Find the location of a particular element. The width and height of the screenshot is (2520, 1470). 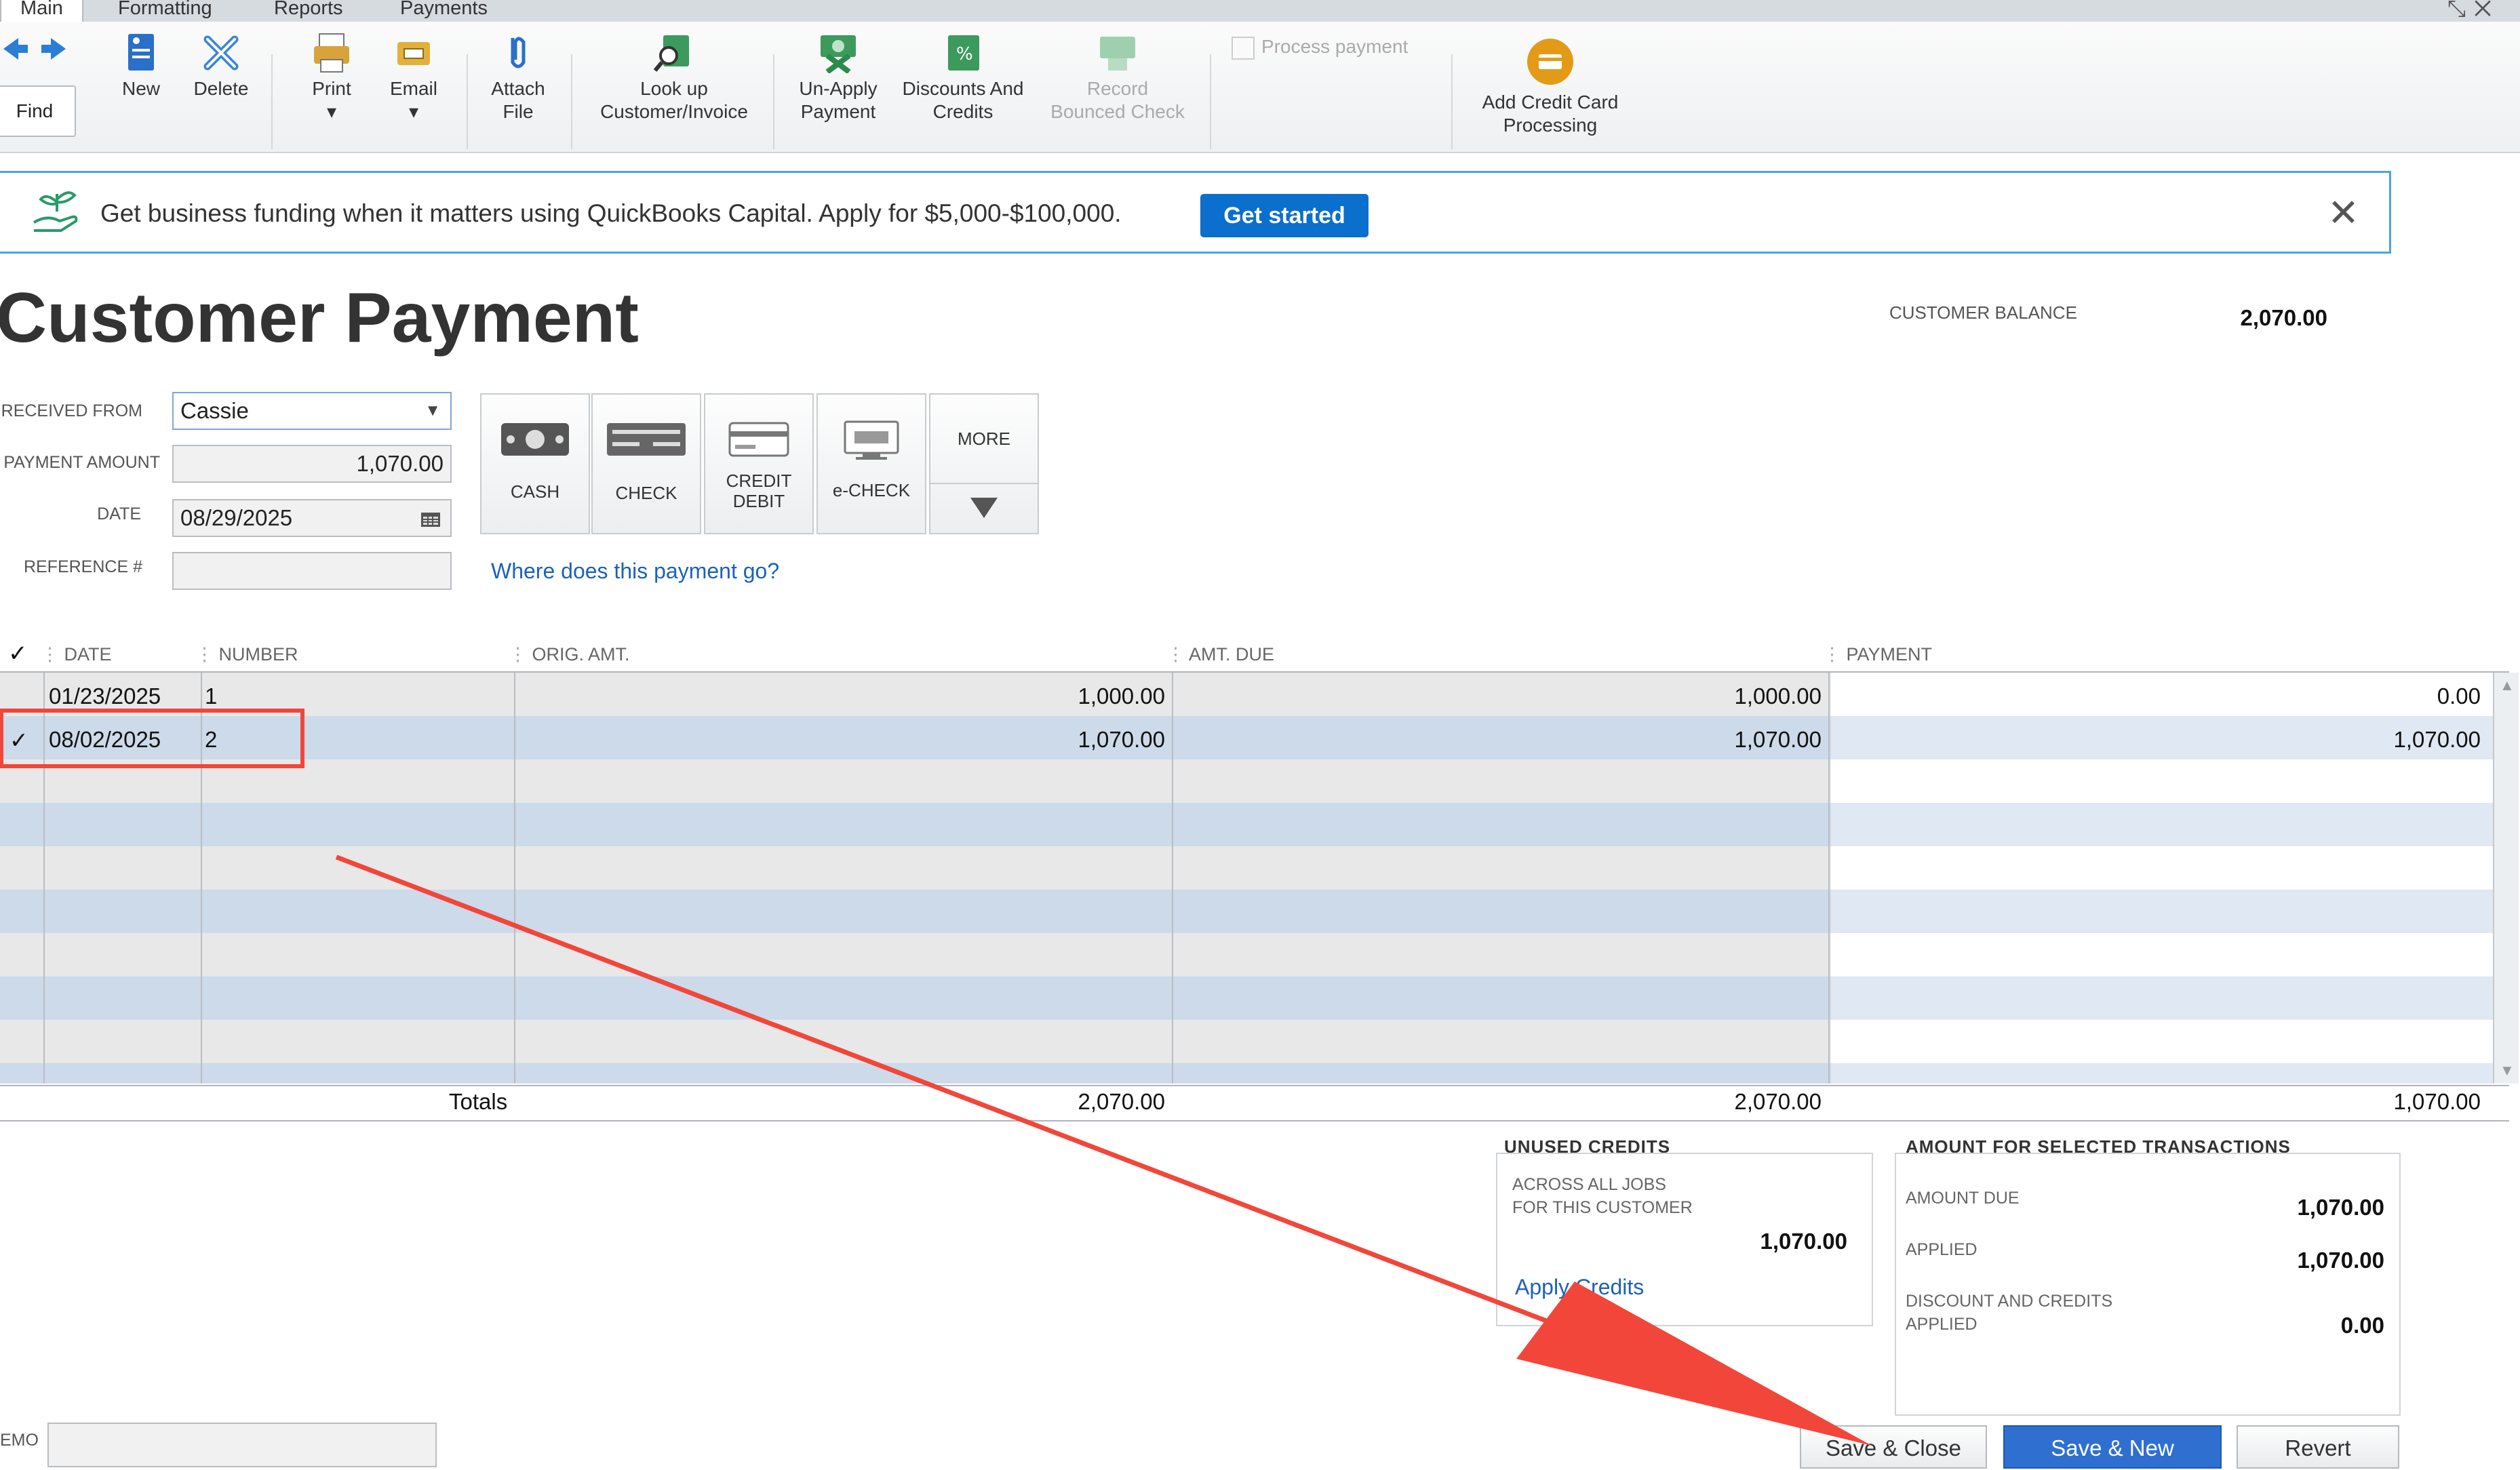

header-due-label: AMT. DUE is located at coordinates (1232, 654).